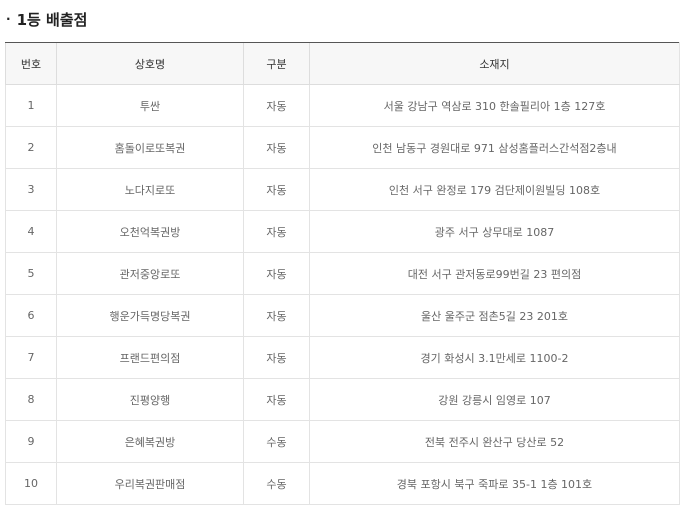 Image resolution: width=680 pixels, height=510 pixels. I want to click on table-row: 8 진평양행 자동 강원 강릉시 임영로 107, so click(342, 399).